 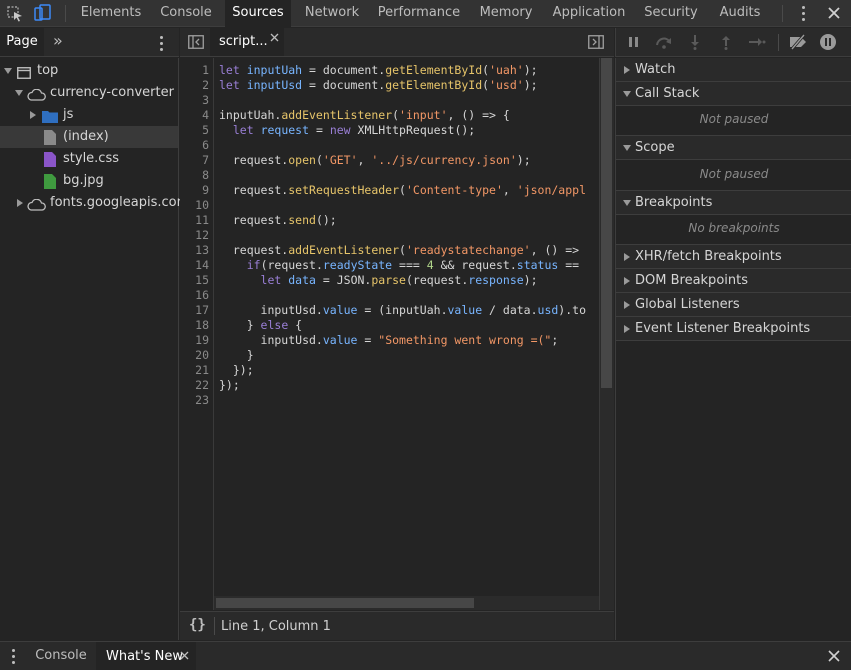 What do you see at coordinates (194, 190) in the screenshot?
I see `line-number: 9` at bounding box center [194, 190].